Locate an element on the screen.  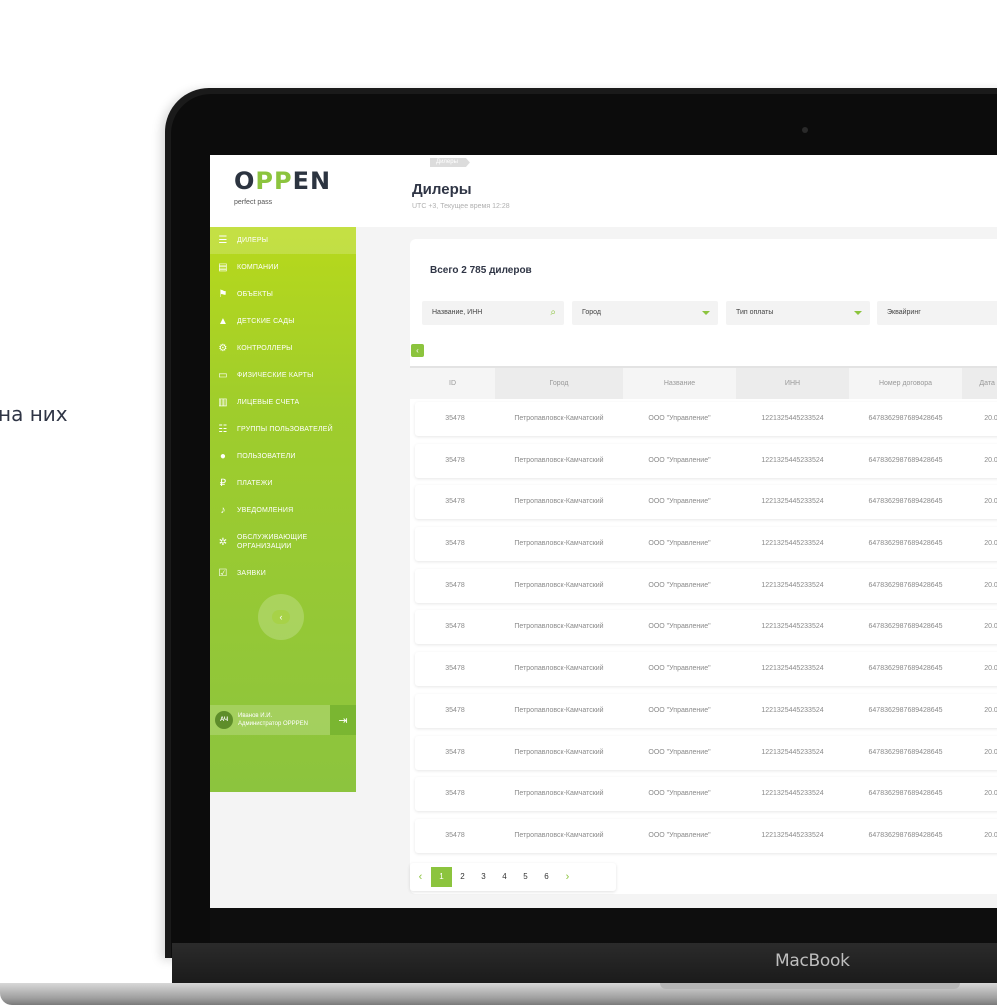
sidebar-item-label: КОНТРОЛЛЕРЫ is located at coordinates (265, 348).